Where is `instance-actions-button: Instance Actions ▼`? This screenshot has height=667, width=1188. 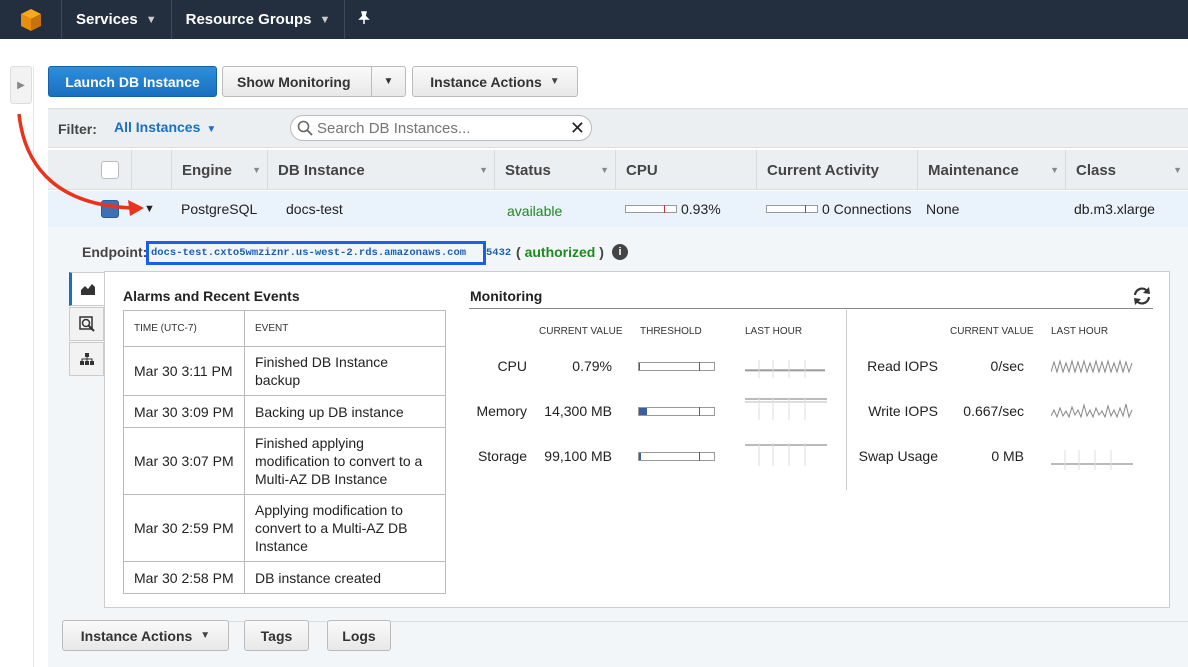 instance-actions-button: Instance Actions ▼ is located at coordinates (495, 81).